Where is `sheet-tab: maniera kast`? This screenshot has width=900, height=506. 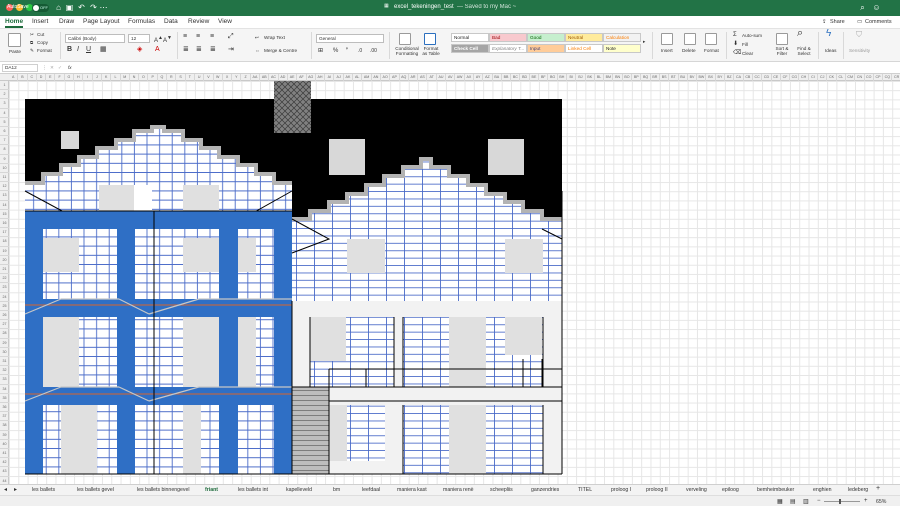 sheet-tab: maniera kast is located at coordinates (412, 490).